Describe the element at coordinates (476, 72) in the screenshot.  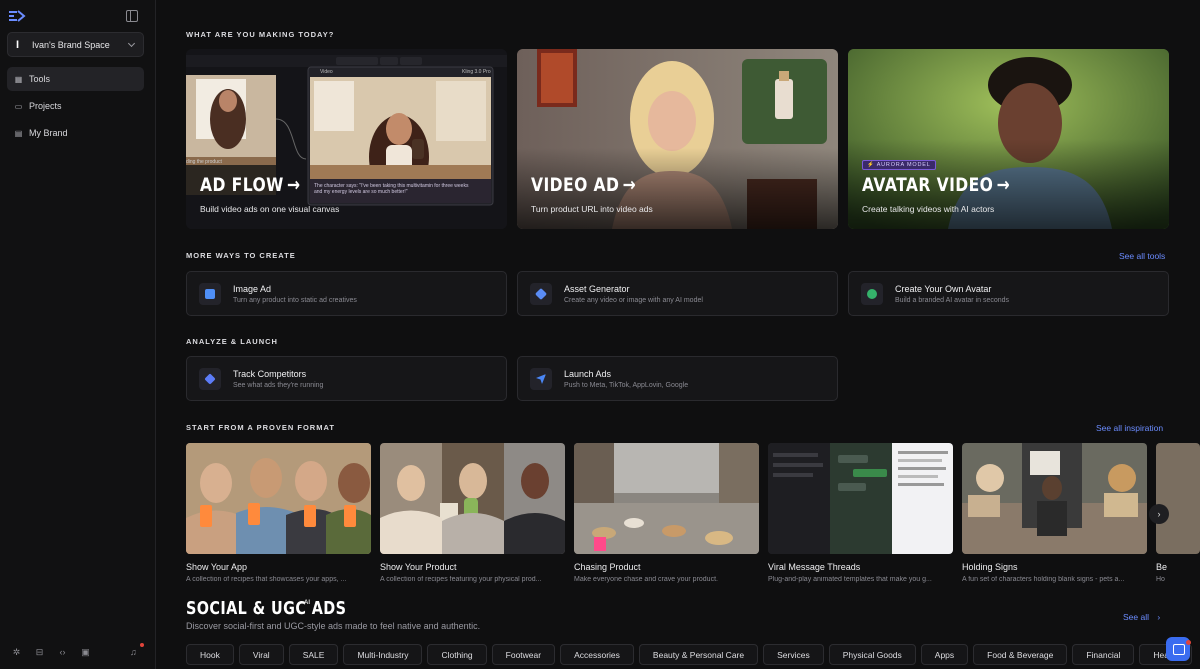
I see `flow-model-label: Kling 3.0 Pro` at that location.